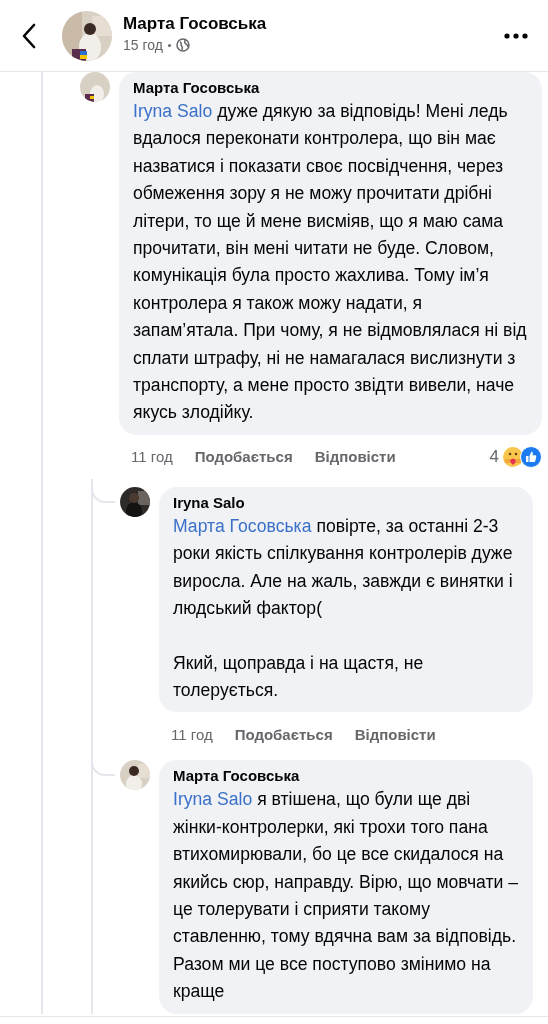 This screenshot has width=548, height=1024. What do you see at coordinates (346, 502) in the screenshot?
I see `commenter-name: Iryna Salo` at bounding box center [346, 502].